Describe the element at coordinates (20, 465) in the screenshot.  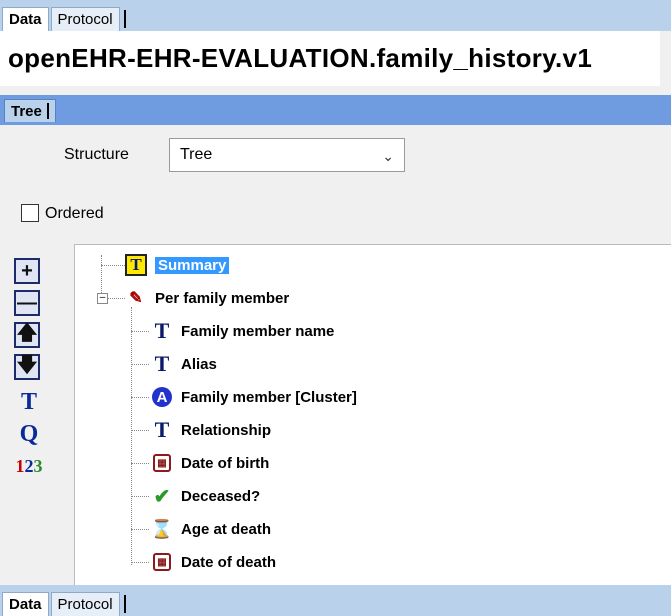
I see `count-type-icon-digit-1: 1` at that location.